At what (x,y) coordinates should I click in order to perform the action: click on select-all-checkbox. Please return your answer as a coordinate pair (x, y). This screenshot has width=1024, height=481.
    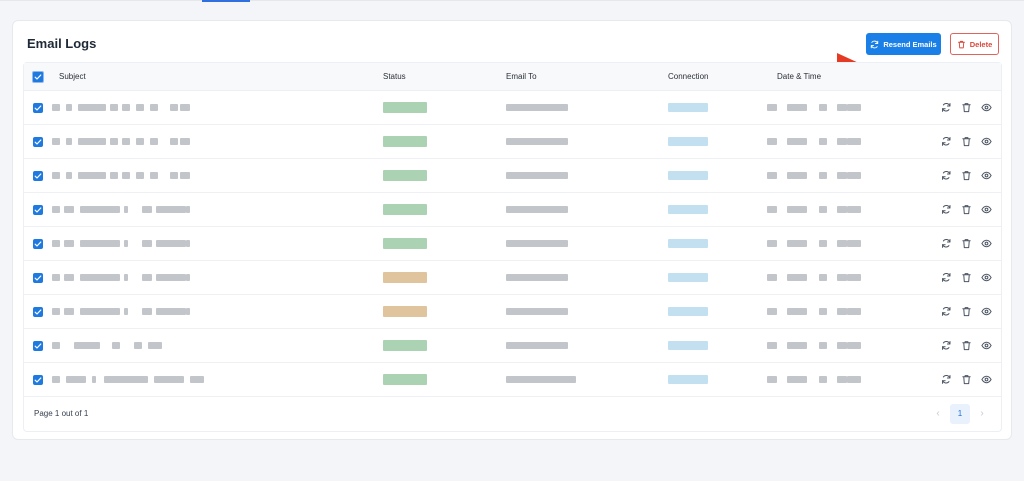
    Looking at the image, I should click on (38, 77).